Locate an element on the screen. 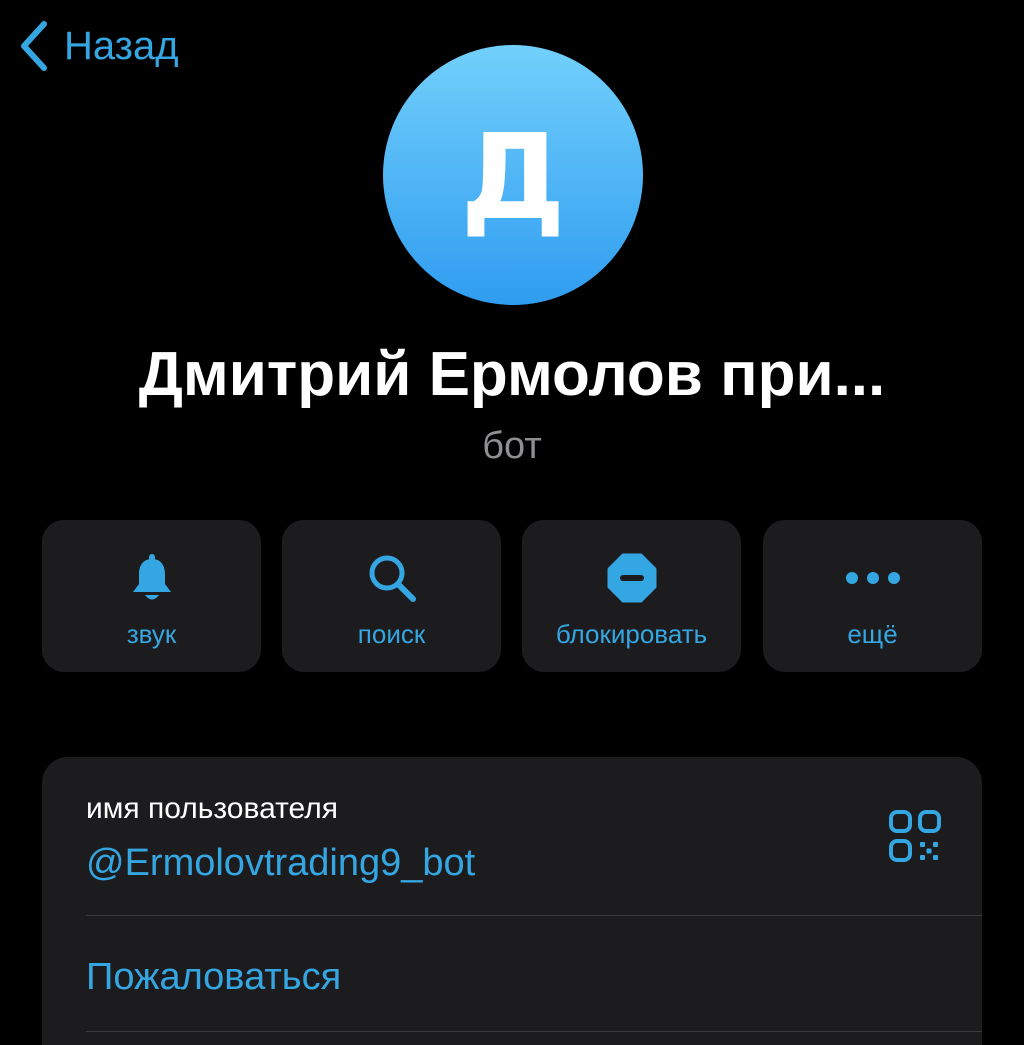  more-label: ещё is located at coordinates (872, 634).